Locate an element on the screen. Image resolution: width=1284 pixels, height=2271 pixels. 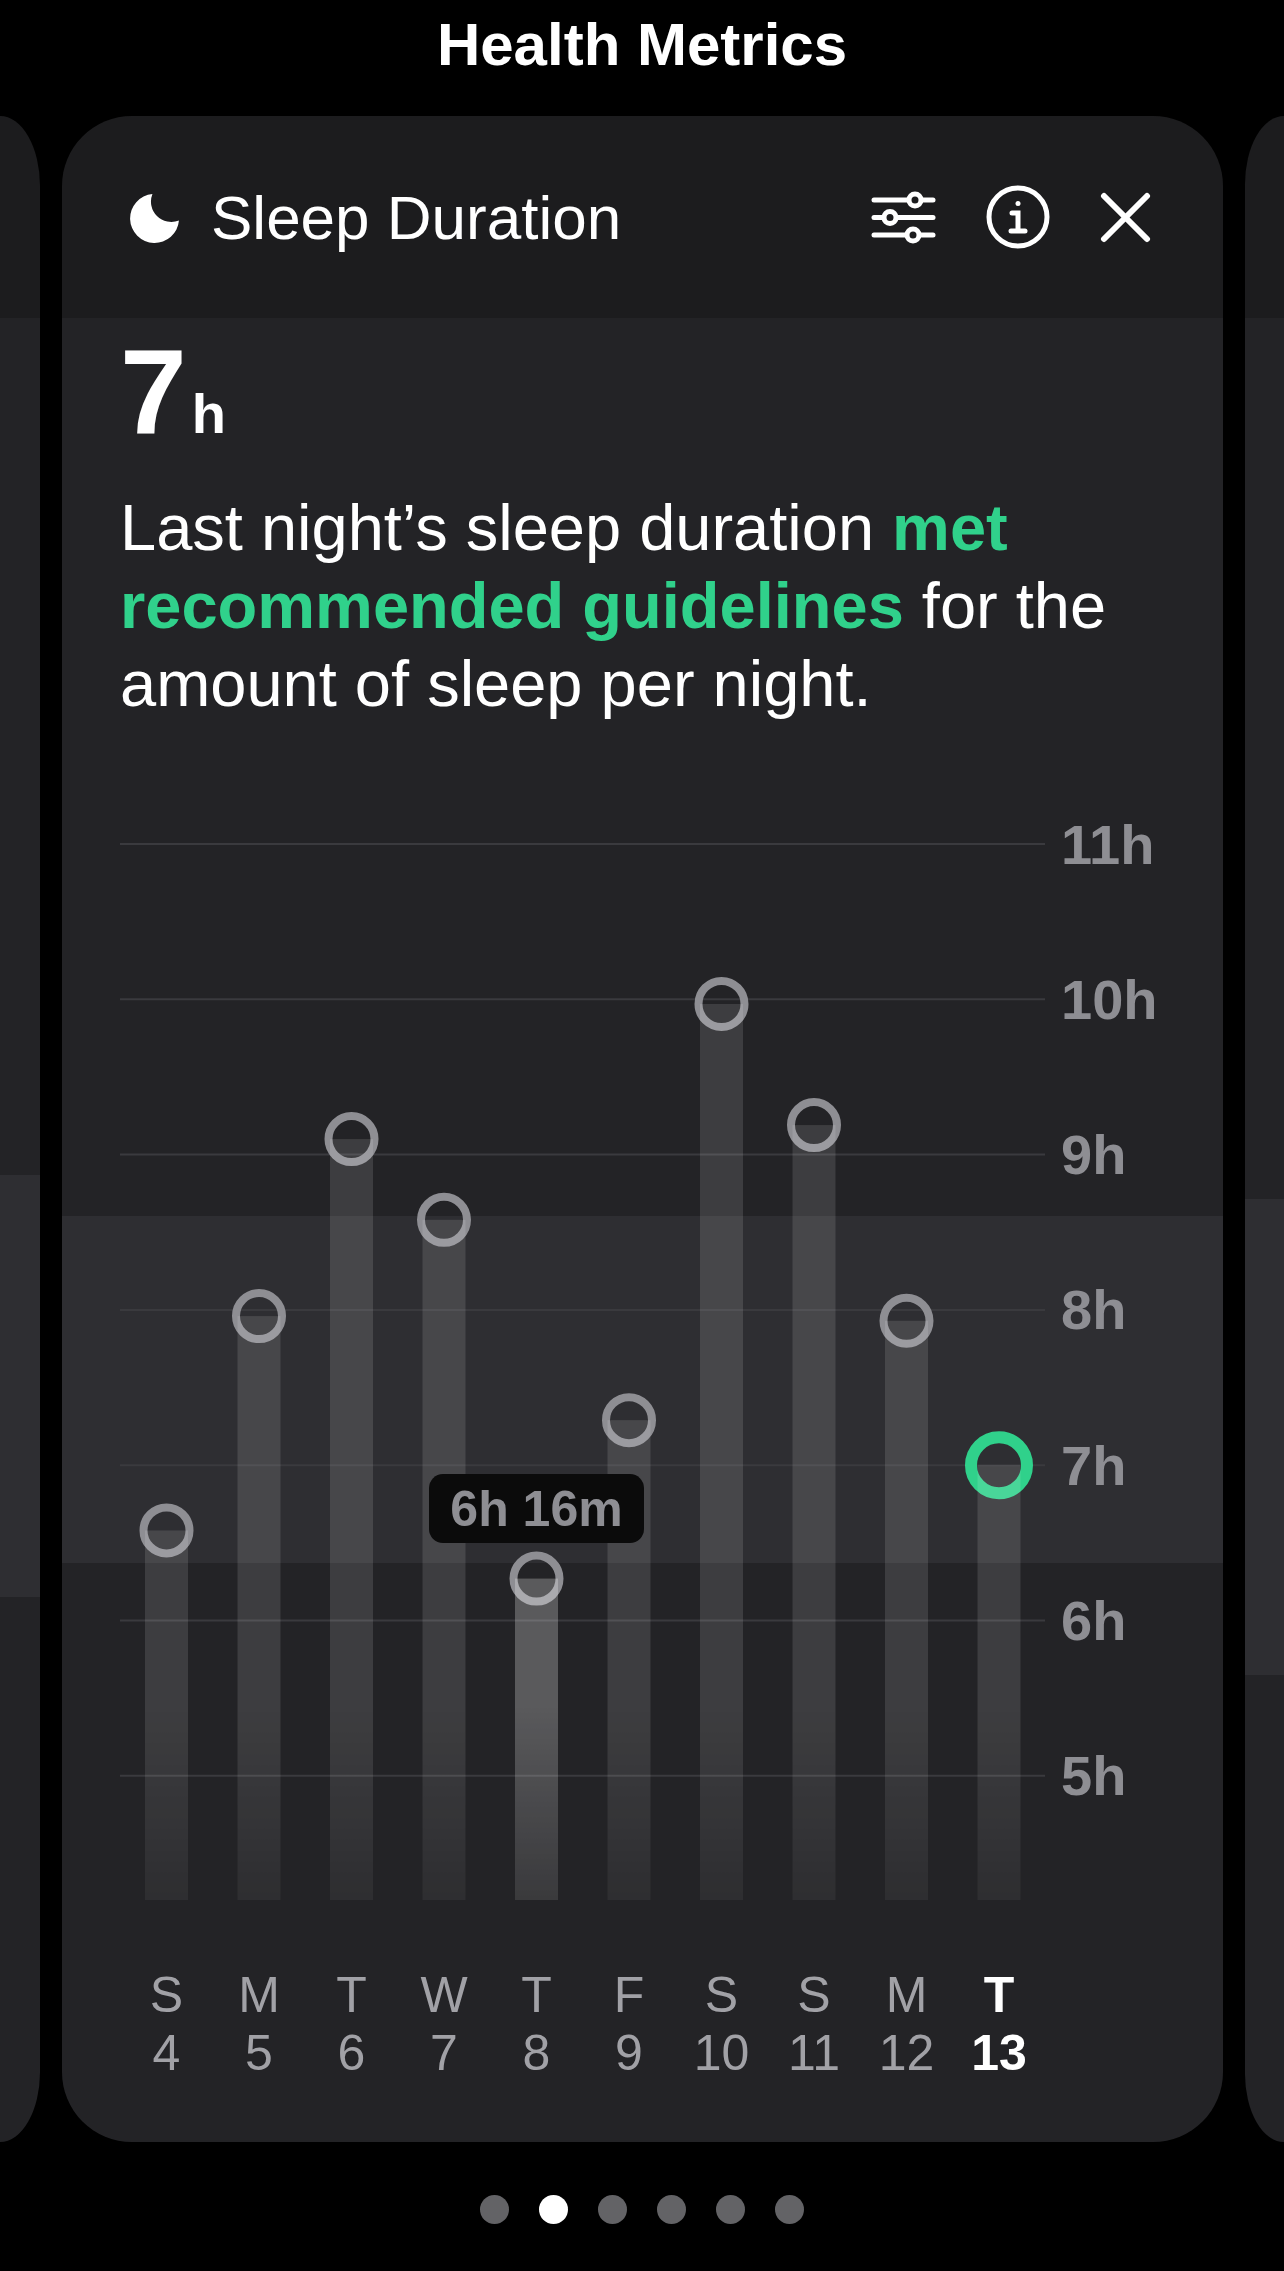
date-label: 8 is located at coordinates (536, 2053).